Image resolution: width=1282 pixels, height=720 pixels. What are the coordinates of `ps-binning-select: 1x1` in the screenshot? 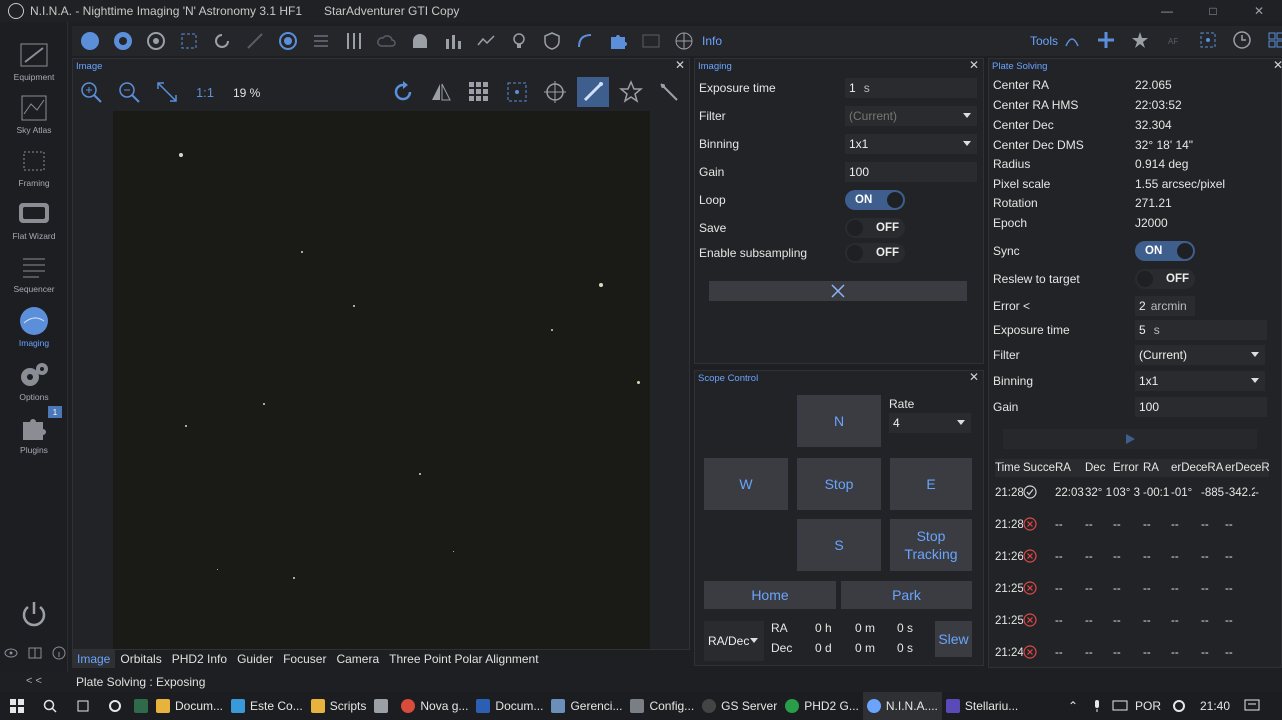 It's located at (1200, 381).